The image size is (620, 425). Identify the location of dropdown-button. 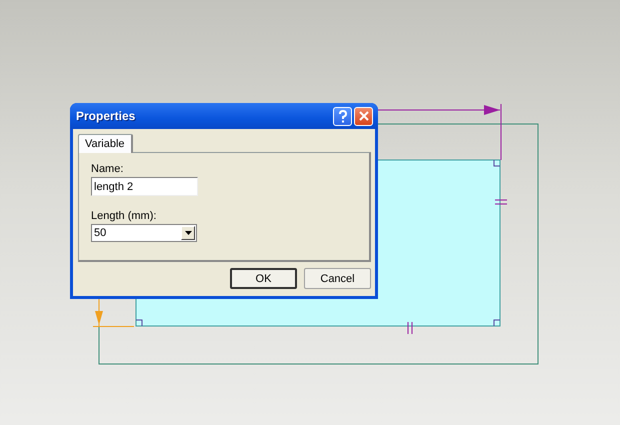
(188, 233).